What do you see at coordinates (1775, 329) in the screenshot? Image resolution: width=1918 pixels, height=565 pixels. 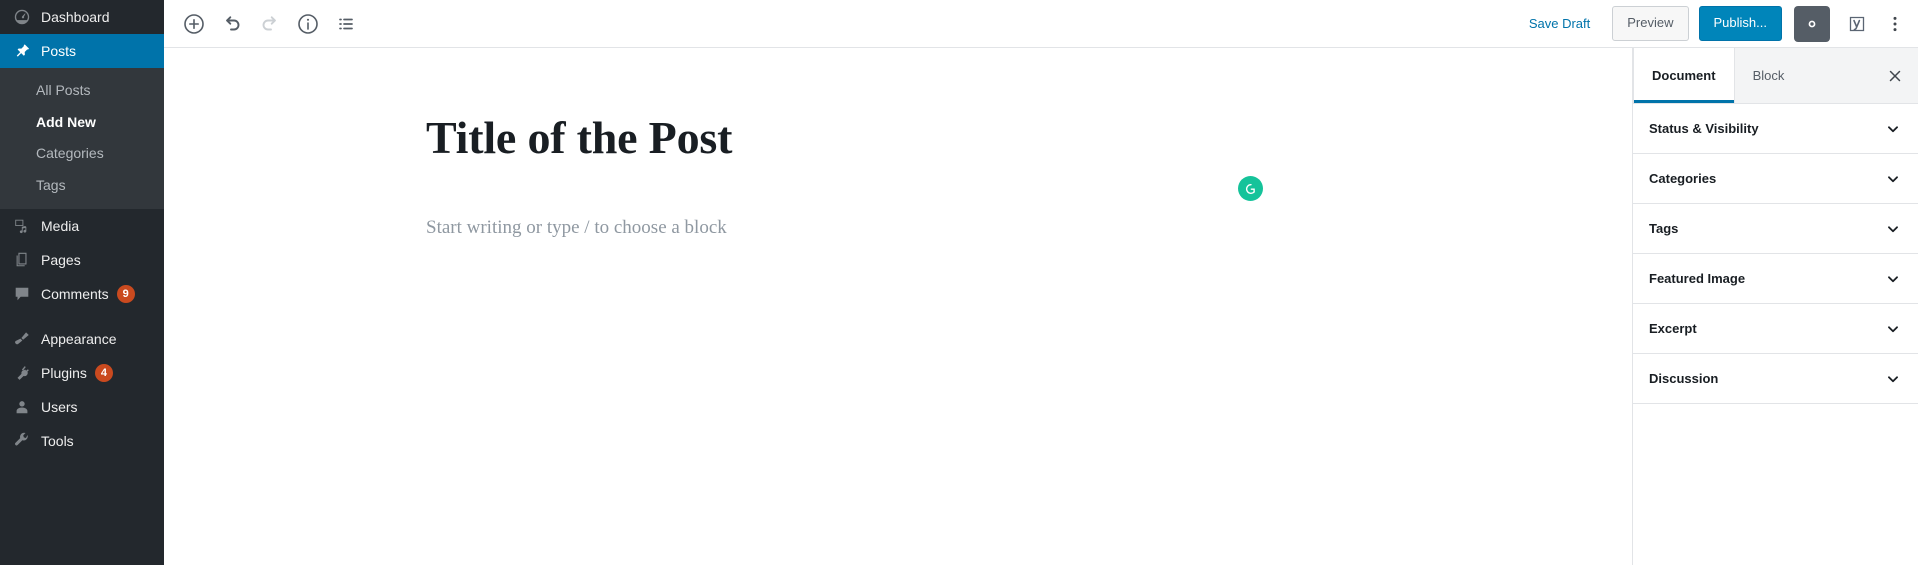 I see `panel-excerpt: Excerpt` at bounding box center [1775, 329].